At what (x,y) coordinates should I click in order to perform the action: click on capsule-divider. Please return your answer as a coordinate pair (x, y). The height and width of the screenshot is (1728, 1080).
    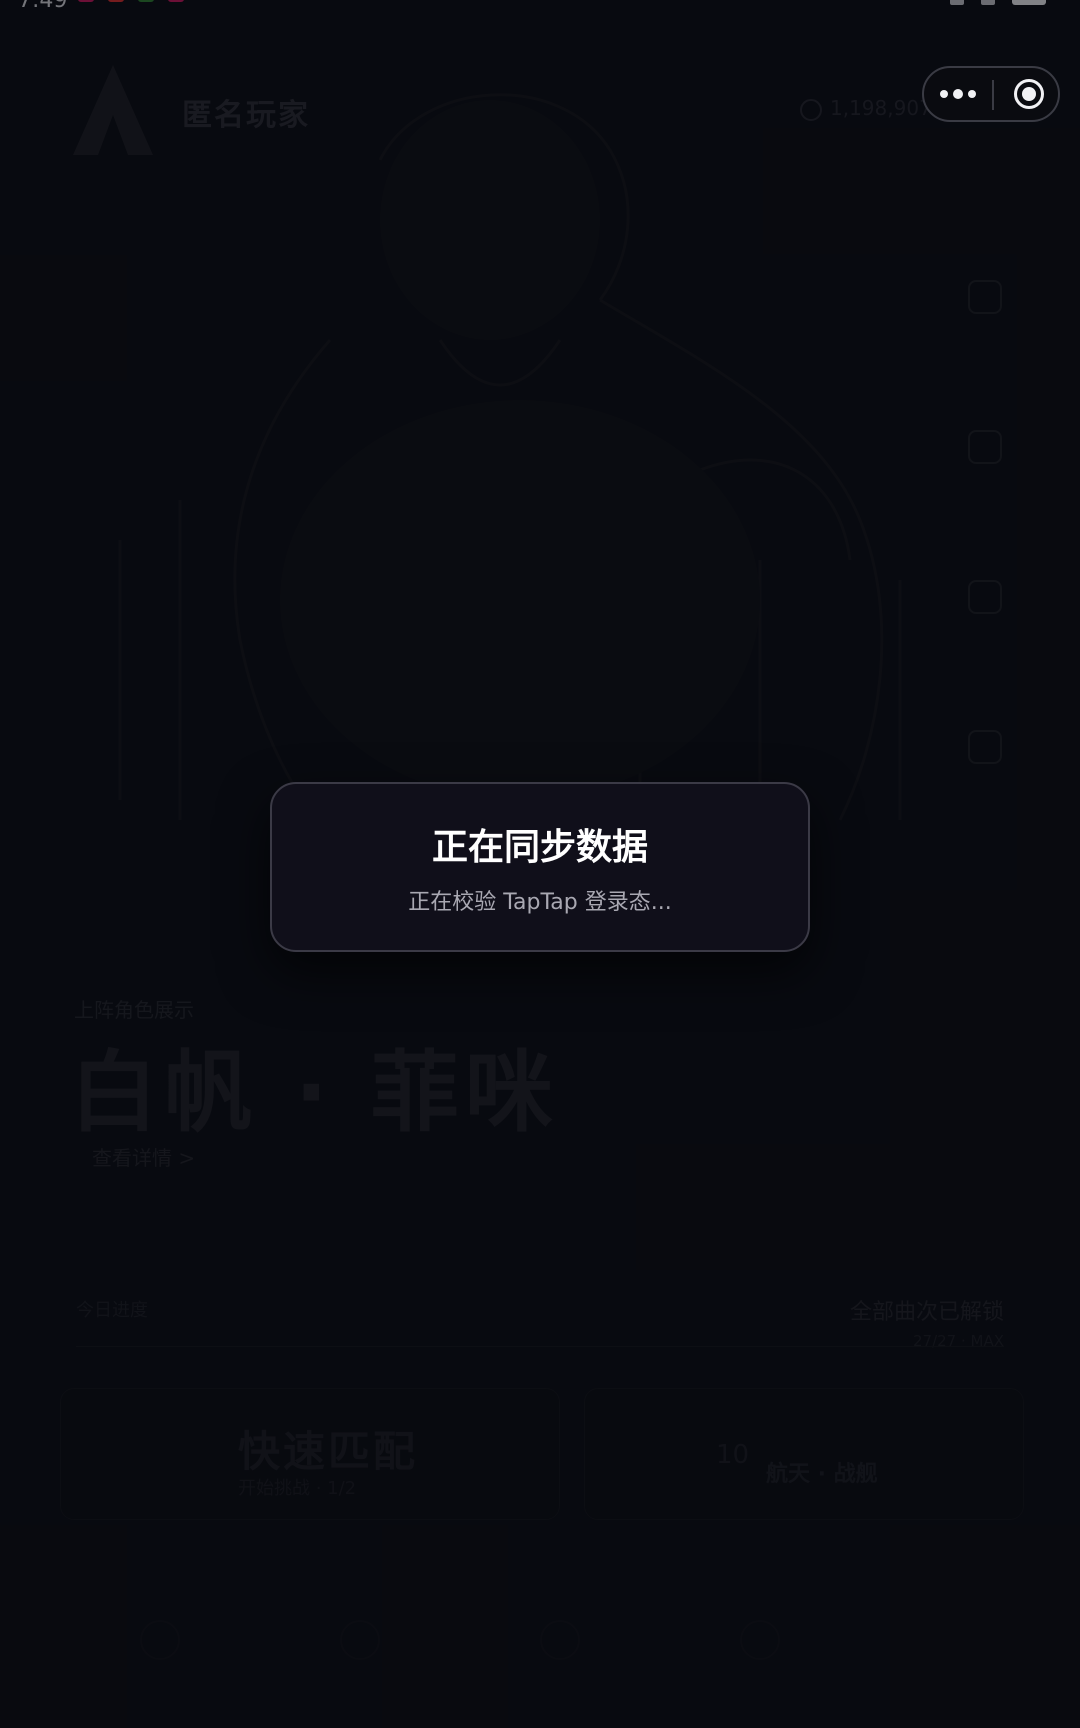
    Looking at the image, I should click on (993, 95).